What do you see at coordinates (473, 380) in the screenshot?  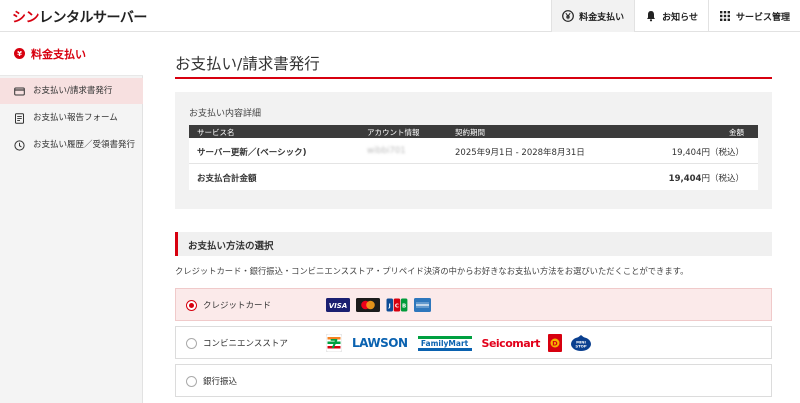 I see `option-bank-transfer: 銀行振込` at bounding box center [473, 380].